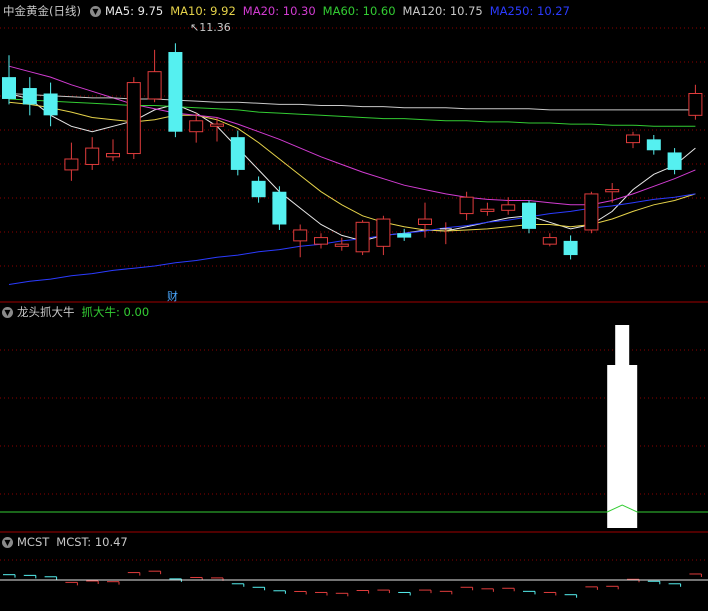 The height and width of the screenshot is (611, 708). I want to click on indicator-panel-header: ▼ 龙头抓大牛 抓大牛: 0.00, so click(78, 312).